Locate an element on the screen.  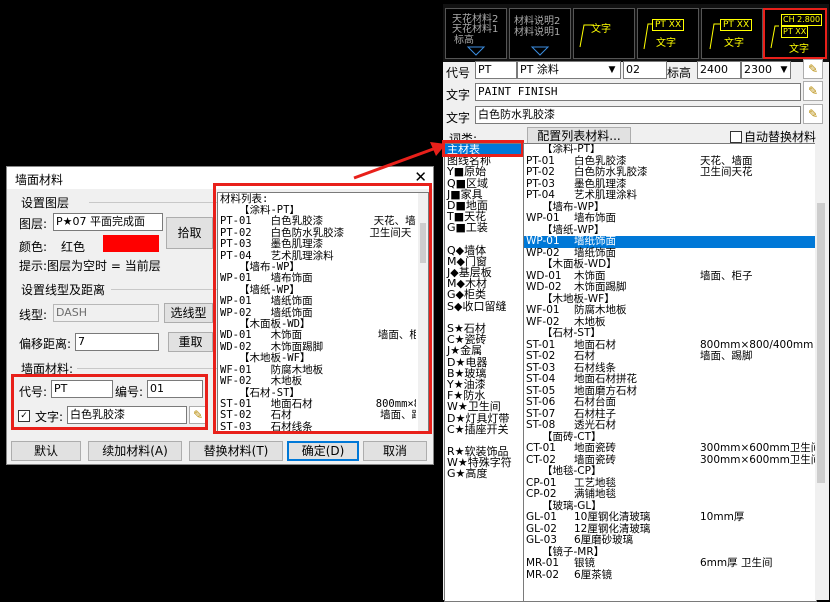
thumb-tag-text-2: PT XX 文字 is located at coordinates (732, 33).